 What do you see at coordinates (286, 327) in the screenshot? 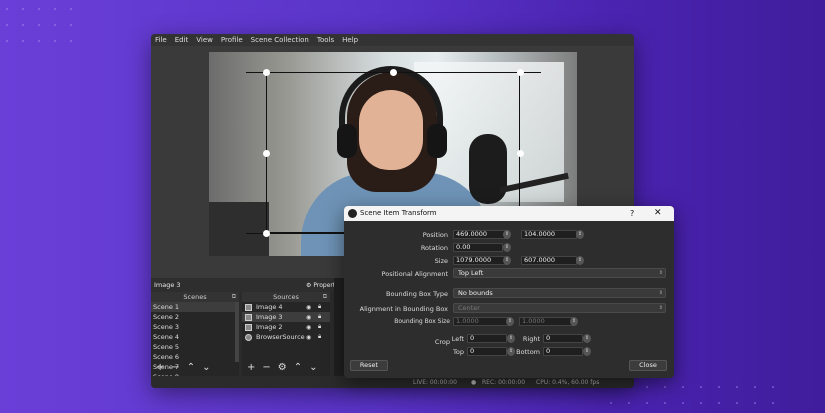
I see `source-item: Image 2 ◉ 🔒︎` at bounding box center [286, 327].